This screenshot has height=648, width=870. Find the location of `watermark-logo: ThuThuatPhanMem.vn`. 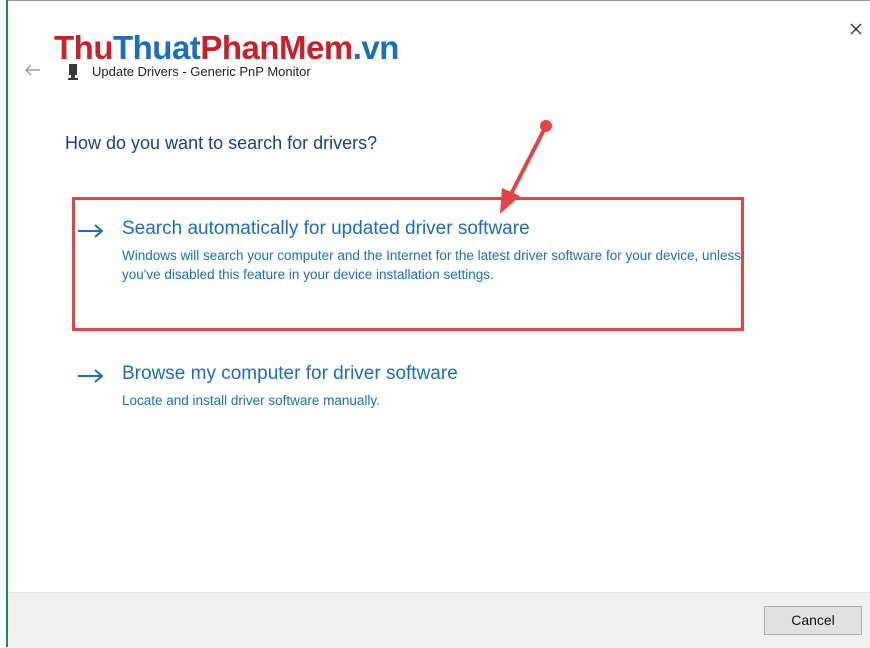

watermark-logo: ThuThuatPhanMem.vn is located at coordinates (227, 47).